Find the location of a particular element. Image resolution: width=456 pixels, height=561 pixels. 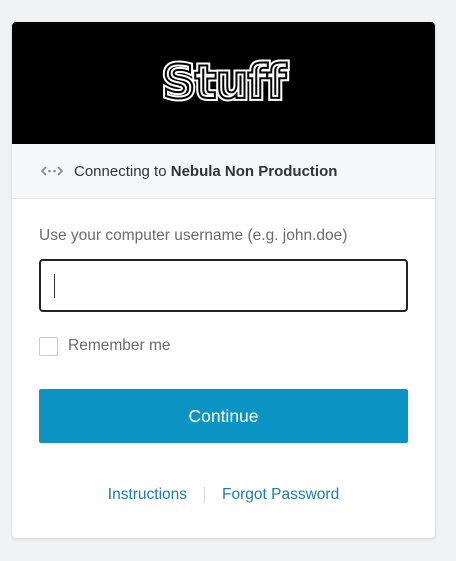

svg-text: Stuff is located at coordinates (224, 82).